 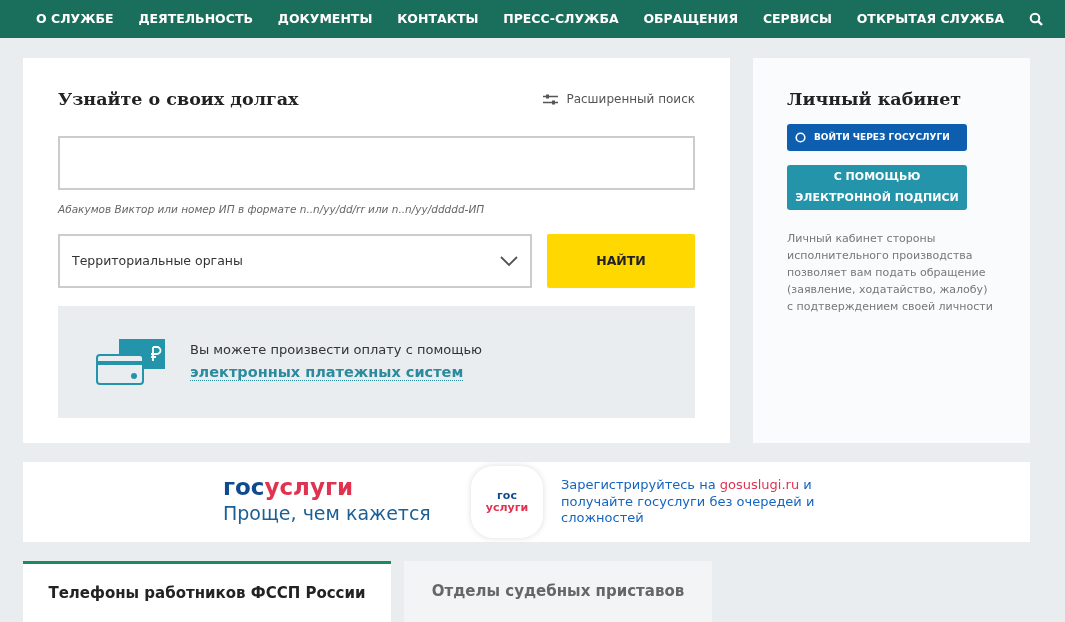 What do you see at coordinates (289, 488) in the screenshot?
I see `gosuslugi-logo: госуслуги` at bounding box center [289, 488].